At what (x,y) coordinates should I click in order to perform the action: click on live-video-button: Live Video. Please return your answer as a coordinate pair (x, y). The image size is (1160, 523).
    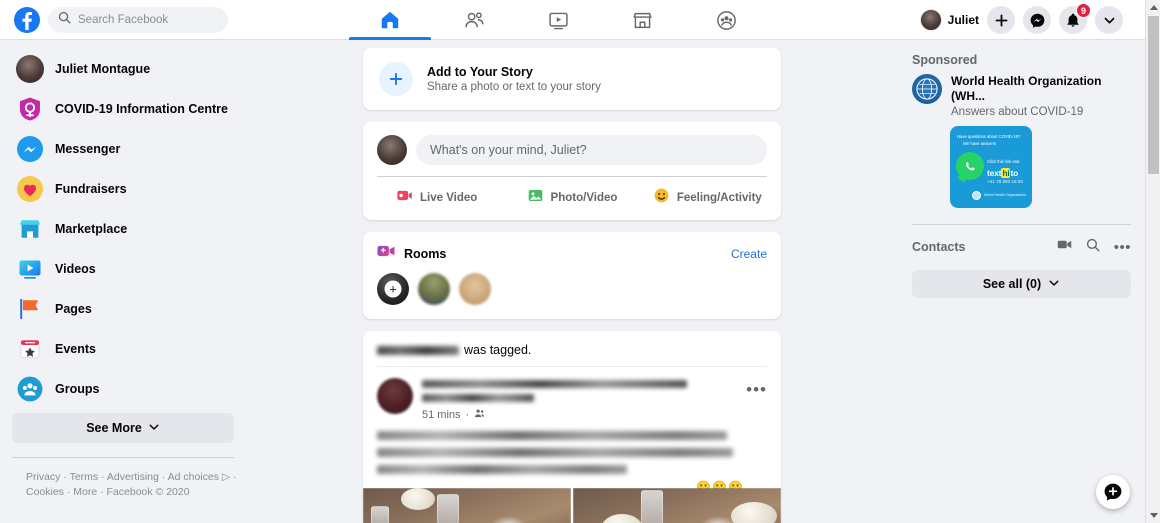
    Looking at the image, I should click on (436, 198).